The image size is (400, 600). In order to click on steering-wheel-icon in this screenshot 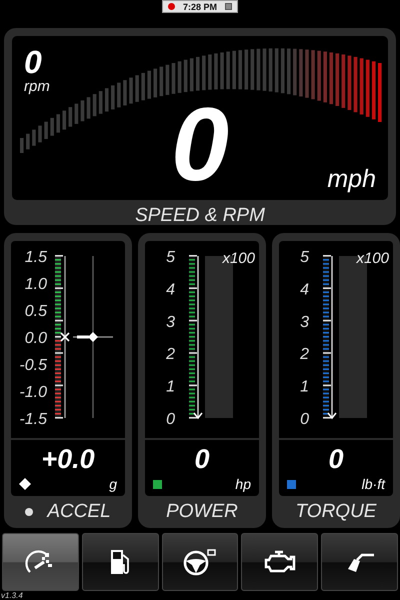, I will do `click(199, 562)`.